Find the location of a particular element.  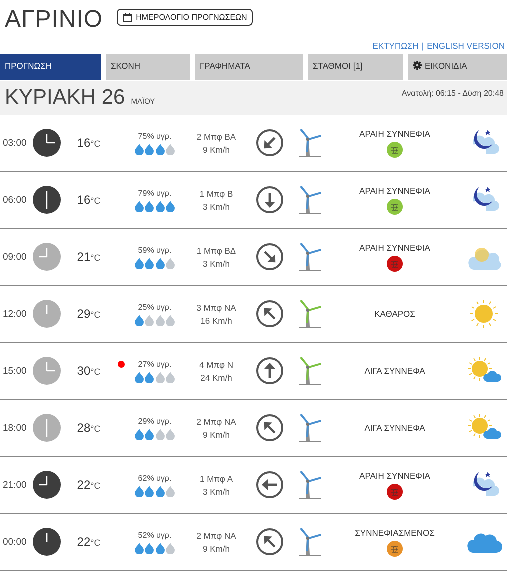

print-link: ΕΚΤΥΠΩΣΗ is located at coordinates (395, 46).